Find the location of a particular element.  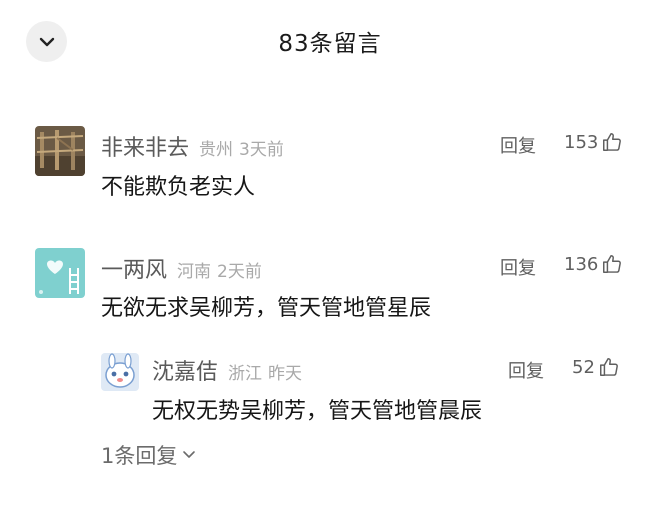

username: 一两风 is located at coordinates (134, 268).